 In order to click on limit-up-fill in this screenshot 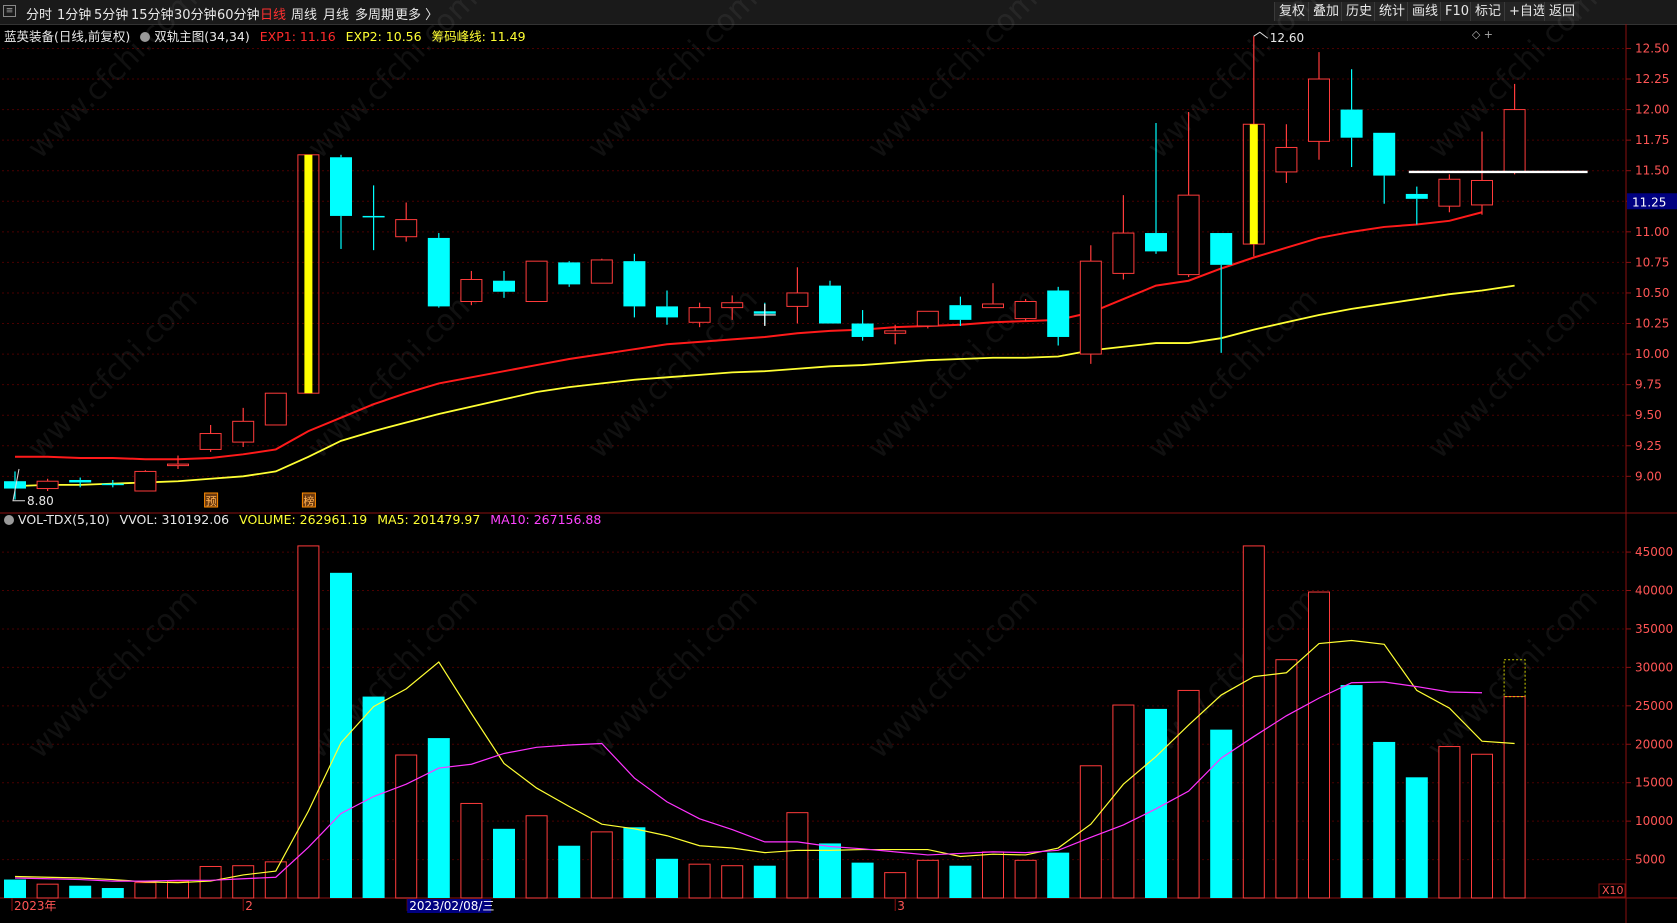, I will do `click(308, 274)`.